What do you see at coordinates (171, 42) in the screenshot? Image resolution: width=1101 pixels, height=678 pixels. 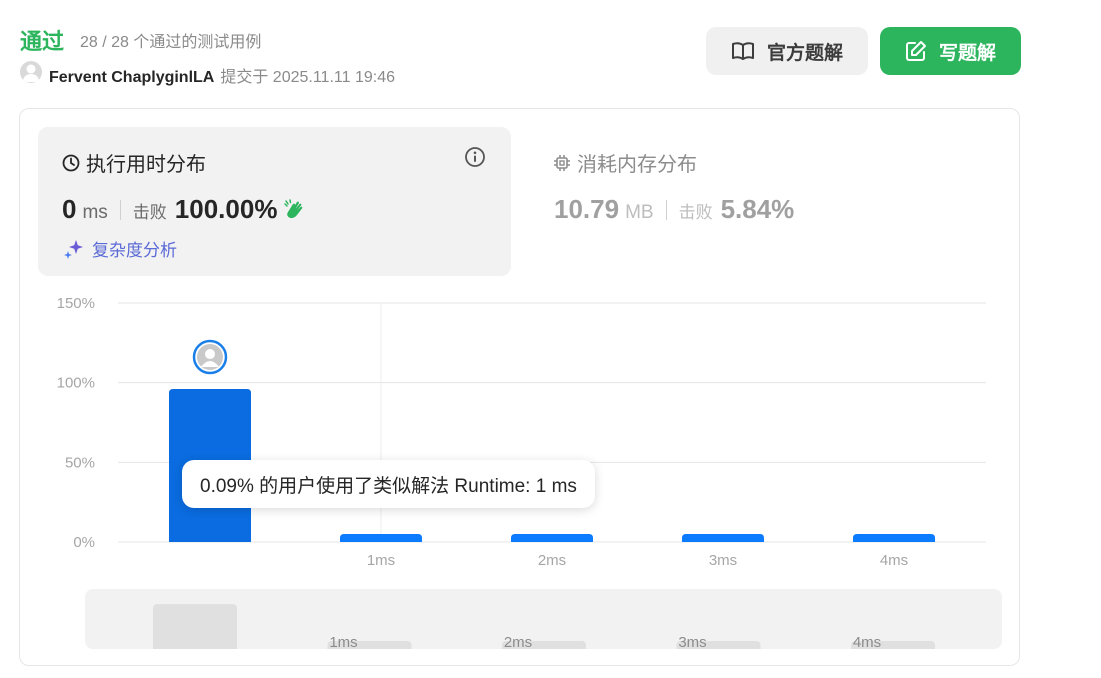 I see `testcase-summary: 28 / 28 个通过的测试用例` at bounding box center [171, 42].